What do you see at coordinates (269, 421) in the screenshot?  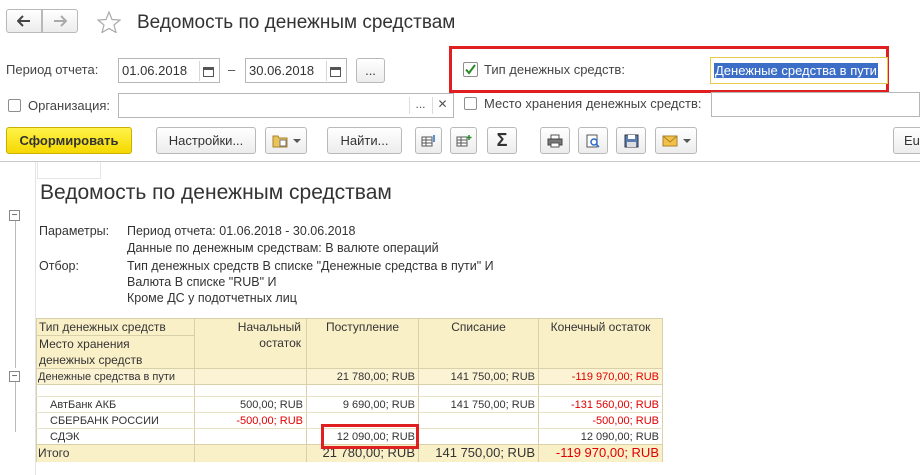 I see `row-start: -500,00; RUB` at bounding box center [269, 421].